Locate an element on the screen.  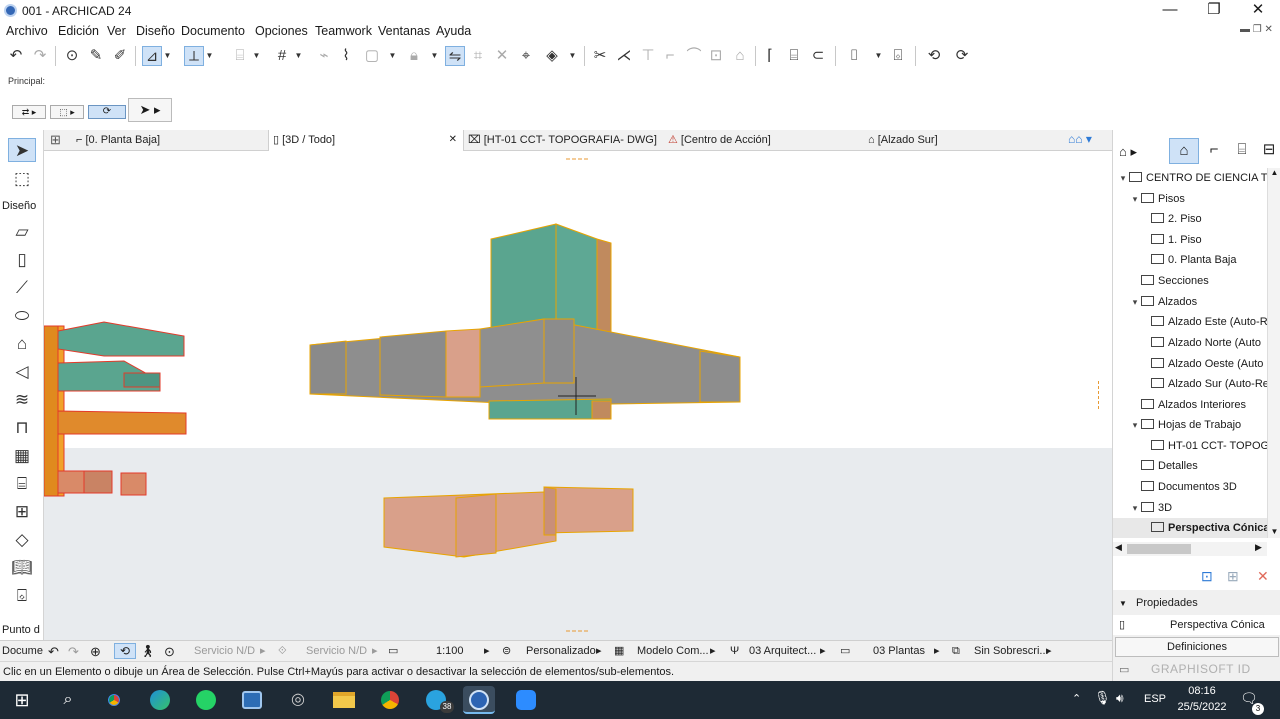
tab-3d-todo: ▯ [3D / Todo] ✕ is located at coordinates (366, 140).